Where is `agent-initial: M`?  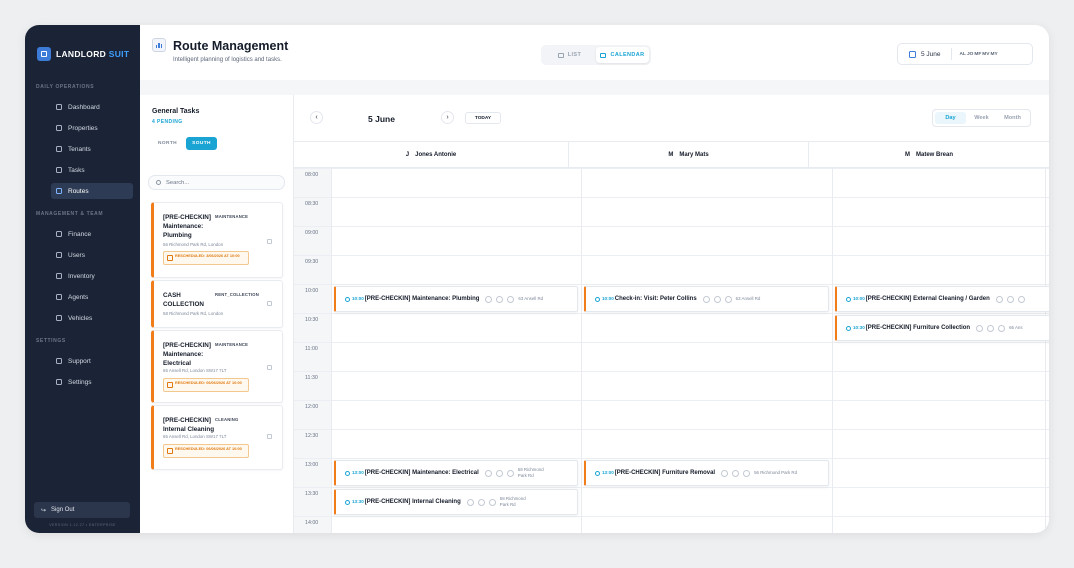 agent-initial: M is located at coordinates (907, 154).